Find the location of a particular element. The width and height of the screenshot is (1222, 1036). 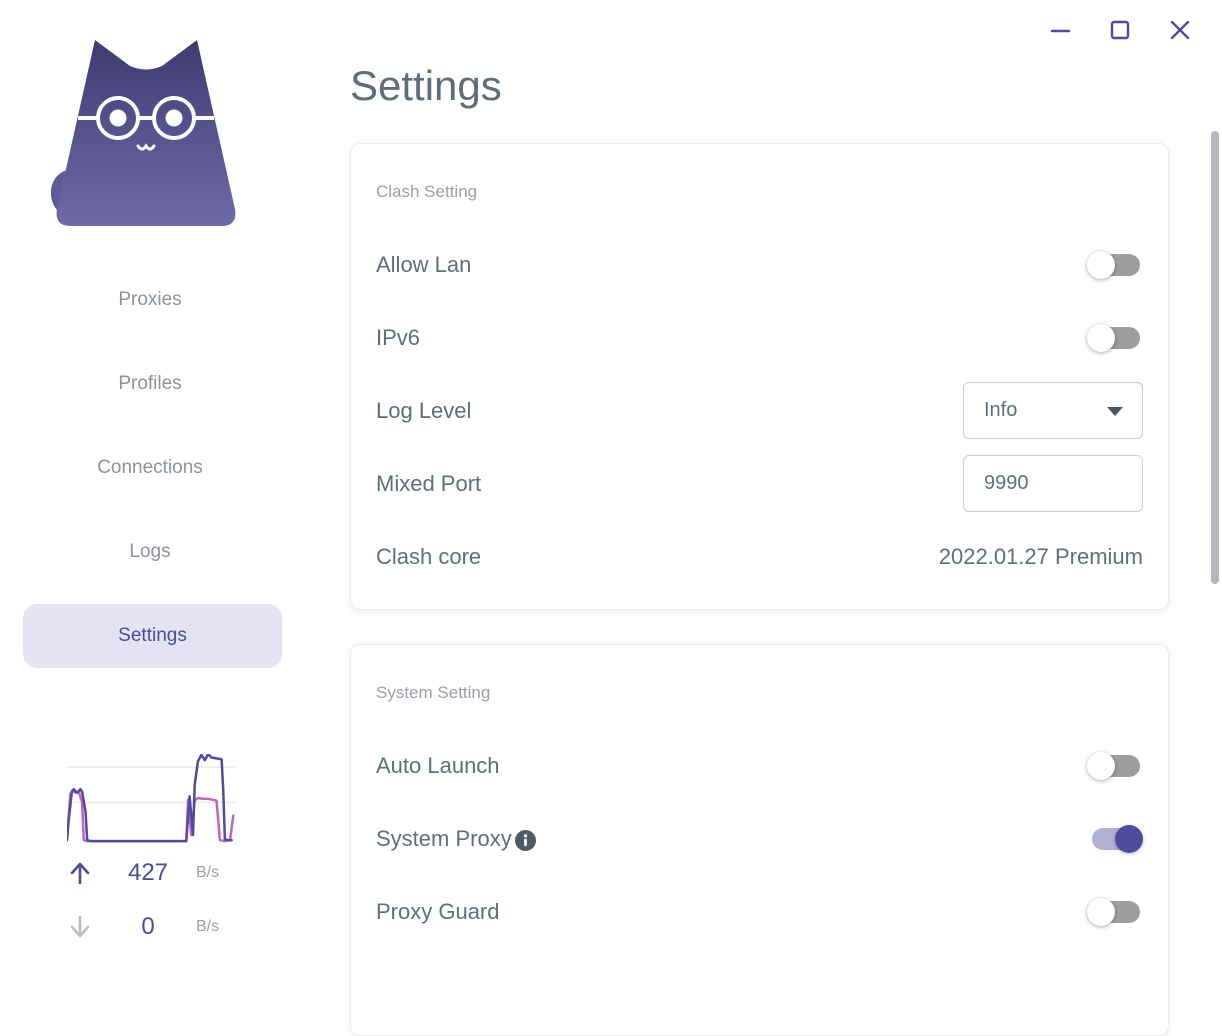

sidebar-item-settings: Settings is located at coordinates (152, 636).